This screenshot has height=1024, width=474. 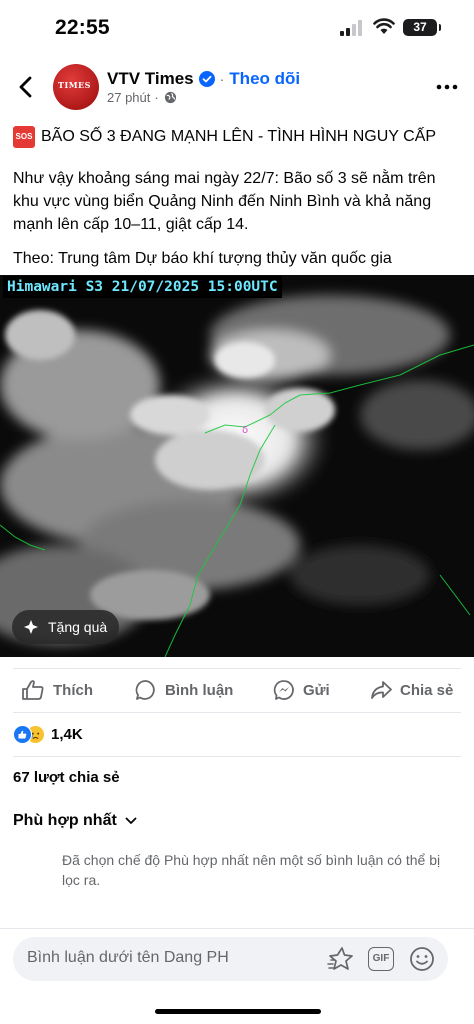 I want to click on wifi-icon, so click(x=384, y=26).